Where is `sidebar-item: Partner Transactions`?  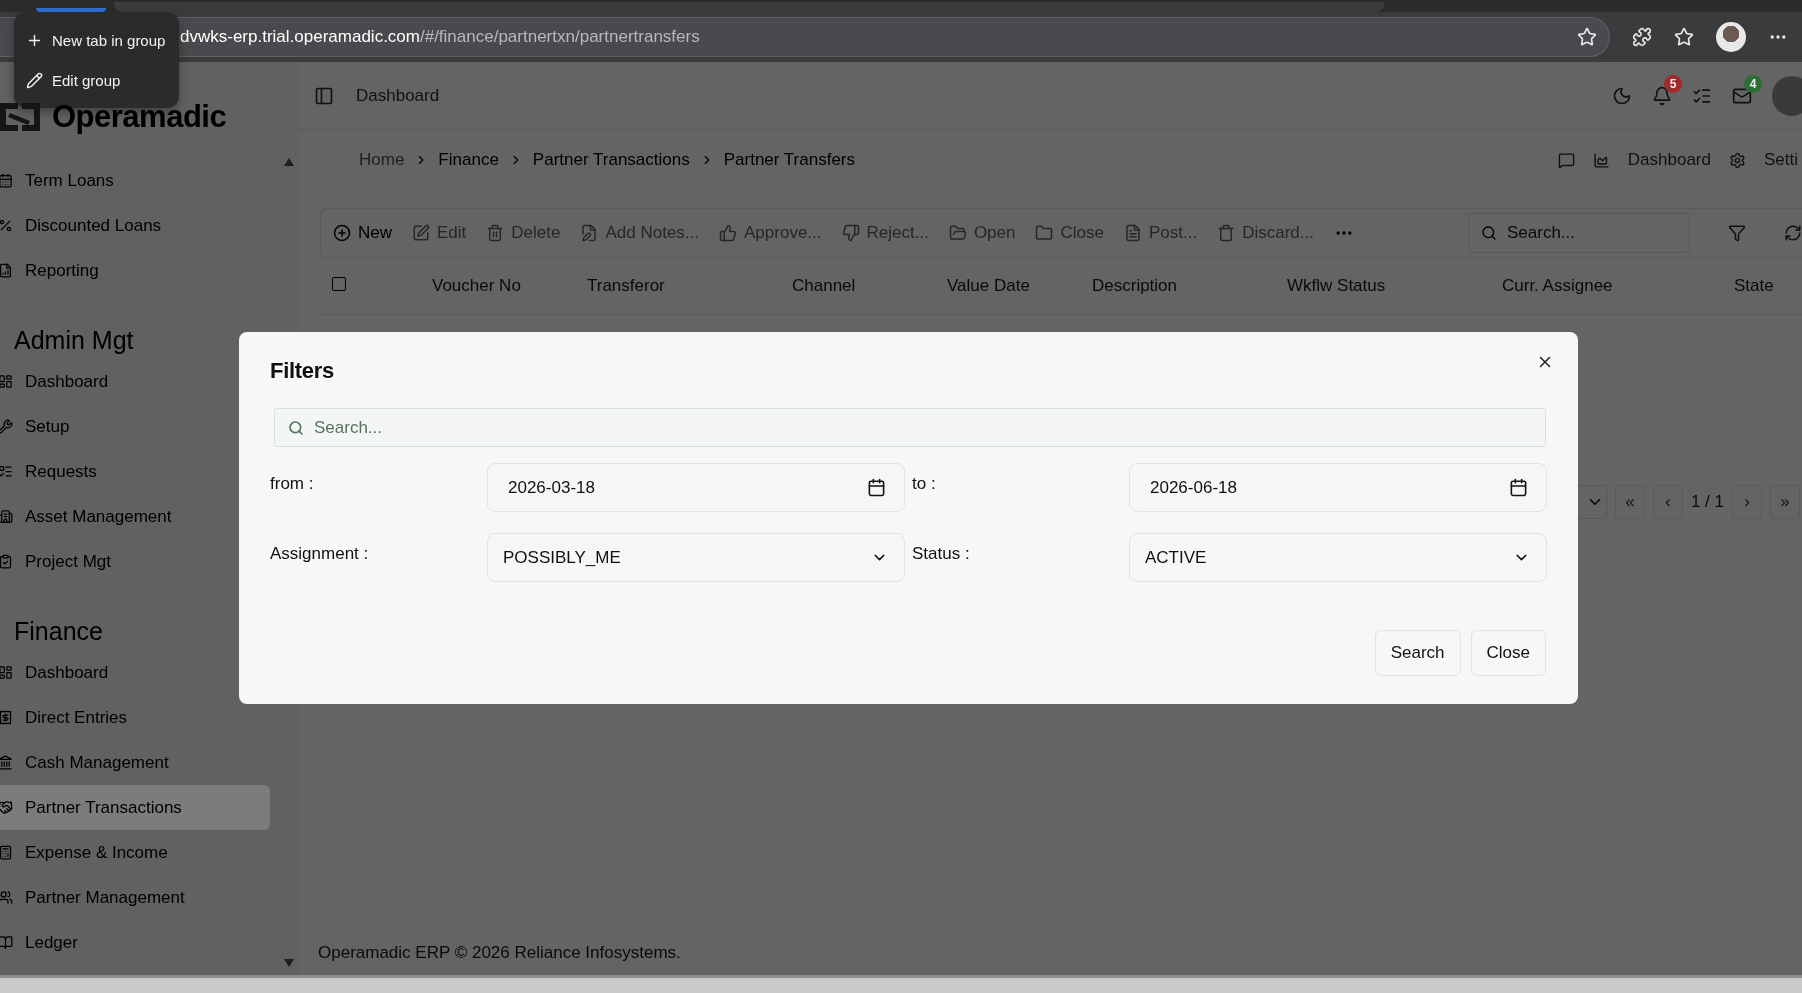
sidebar-item: Partner Transactions is located at coordinates (135, 807).